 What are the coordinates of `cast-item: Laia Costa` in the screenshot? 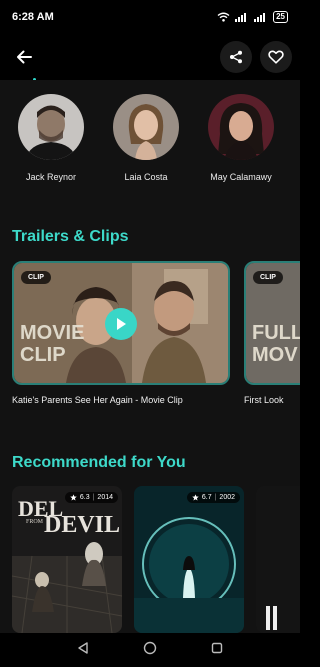 It's located at (146, 138).